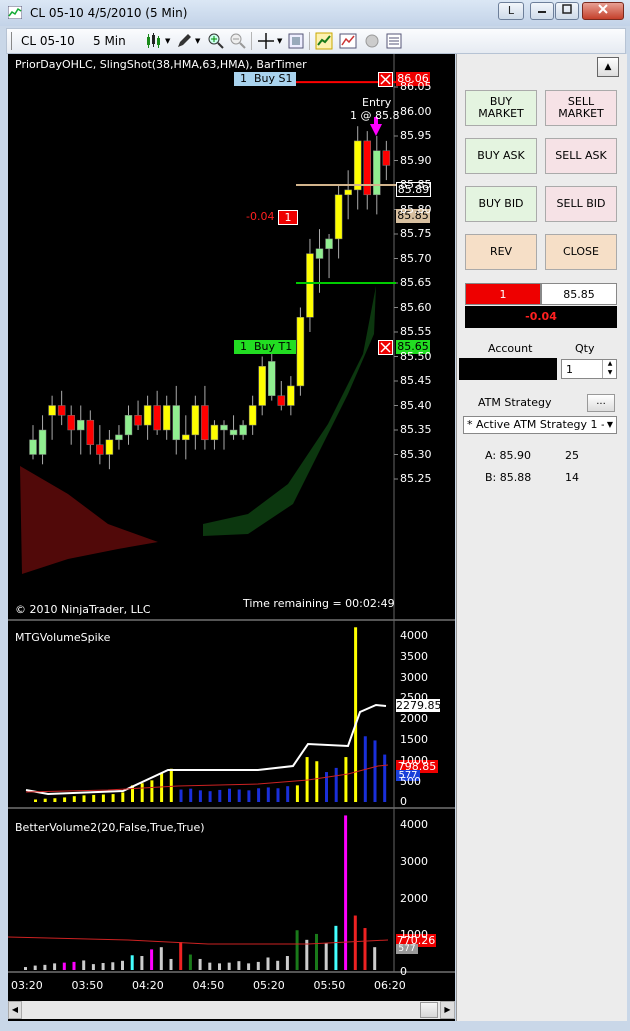  I want to click on record-icon, so click(372, 41).